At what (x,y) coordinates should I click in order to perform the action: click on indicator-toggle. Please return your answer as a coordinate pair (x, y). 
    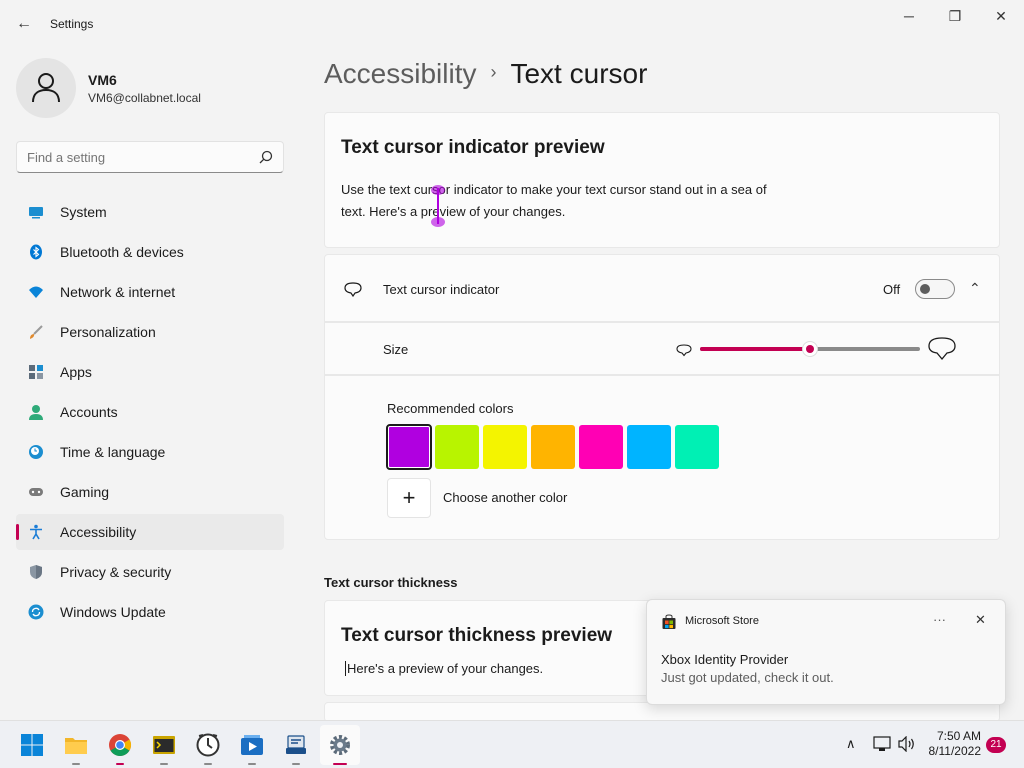
    Looking at the image, I should click on (935, 289).